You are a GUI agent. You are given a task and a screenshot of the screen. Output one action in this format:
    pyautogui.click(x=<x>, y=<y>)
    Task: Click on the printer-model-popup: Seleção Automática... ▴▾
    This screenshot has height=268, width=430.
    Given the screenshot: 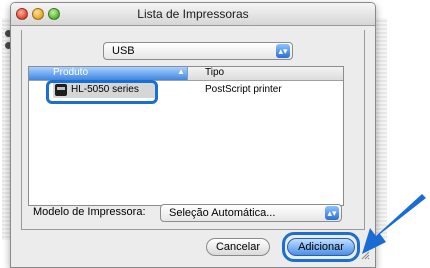 What is the action you would take?
    pyautogui.click(x=251, y=213)
    